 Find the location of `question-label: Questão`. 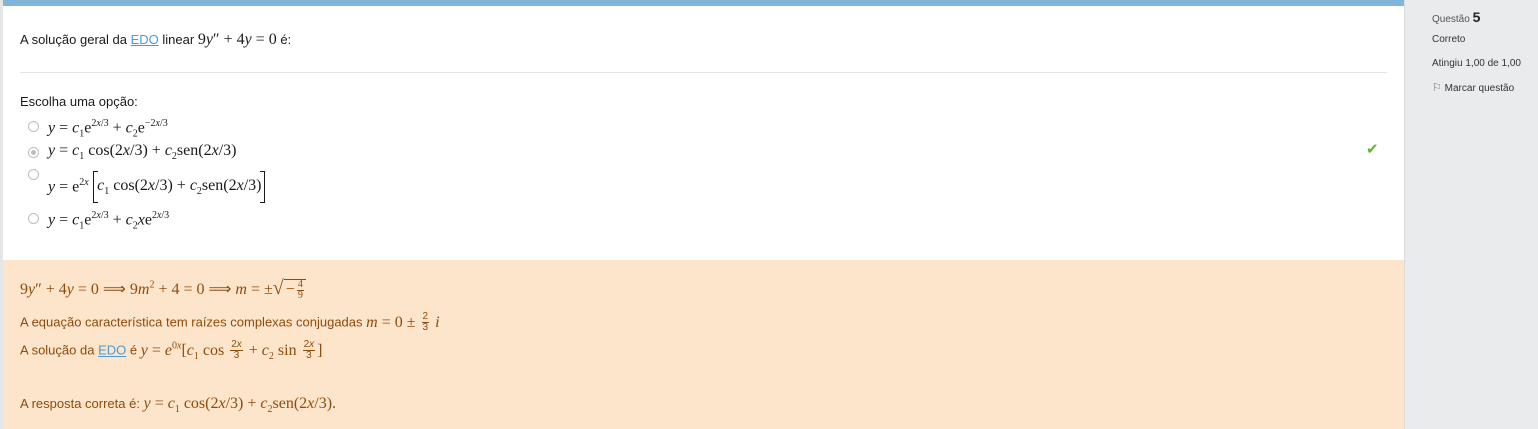

question-label: Questão is located at coordinates (1451, 19).